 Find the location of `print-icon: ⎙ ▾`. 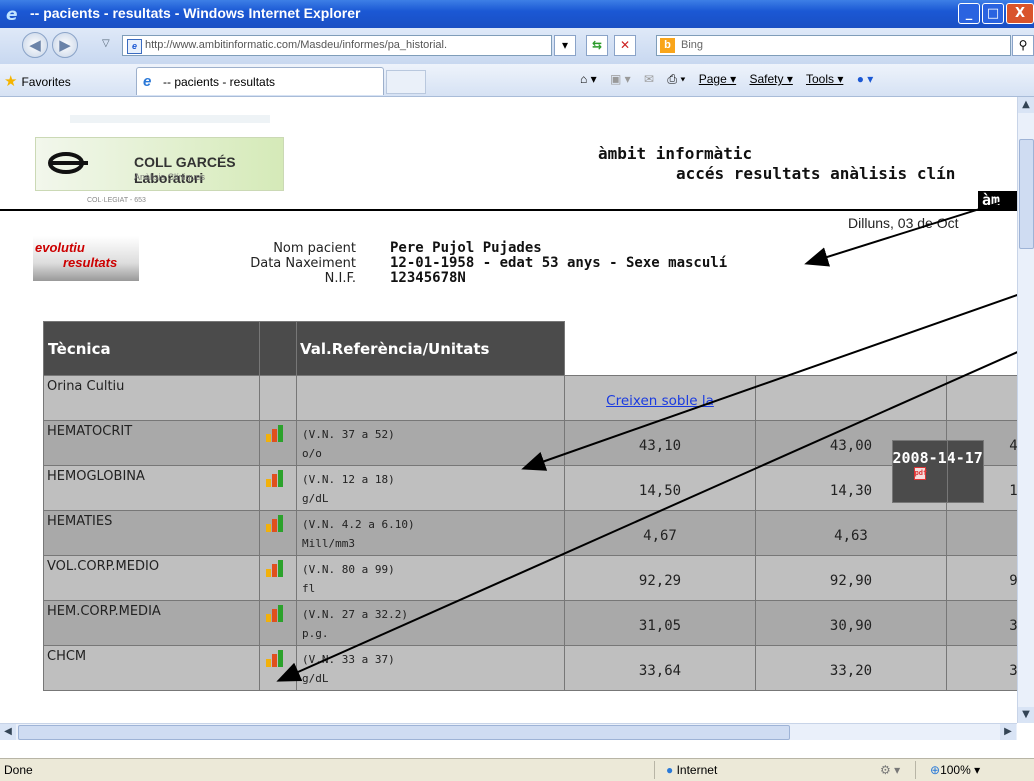

print-icon: ⎙ ▾ is located at coordinates (676, 79).